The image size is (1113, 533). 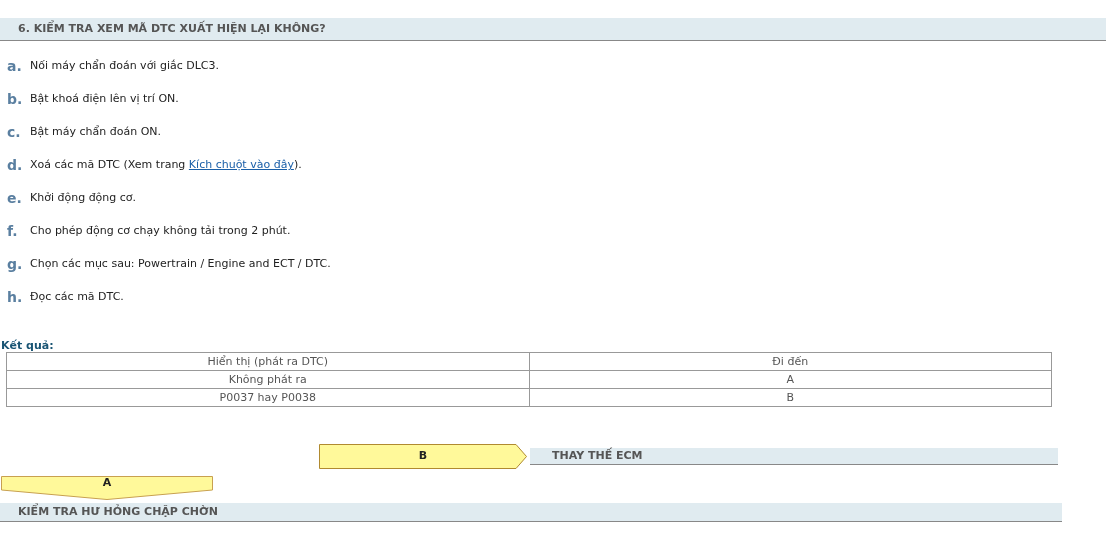 What do you see at coordinates (267, 361) in the screenshot?
I see `column-header: Hiển thị (phát ra DTC)` at bounding box center [267, 361].